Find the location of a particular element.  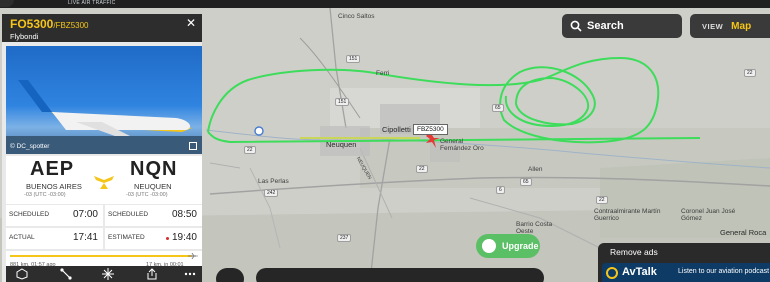

actual-time: 17:41 is located at coordinates (85, 237).